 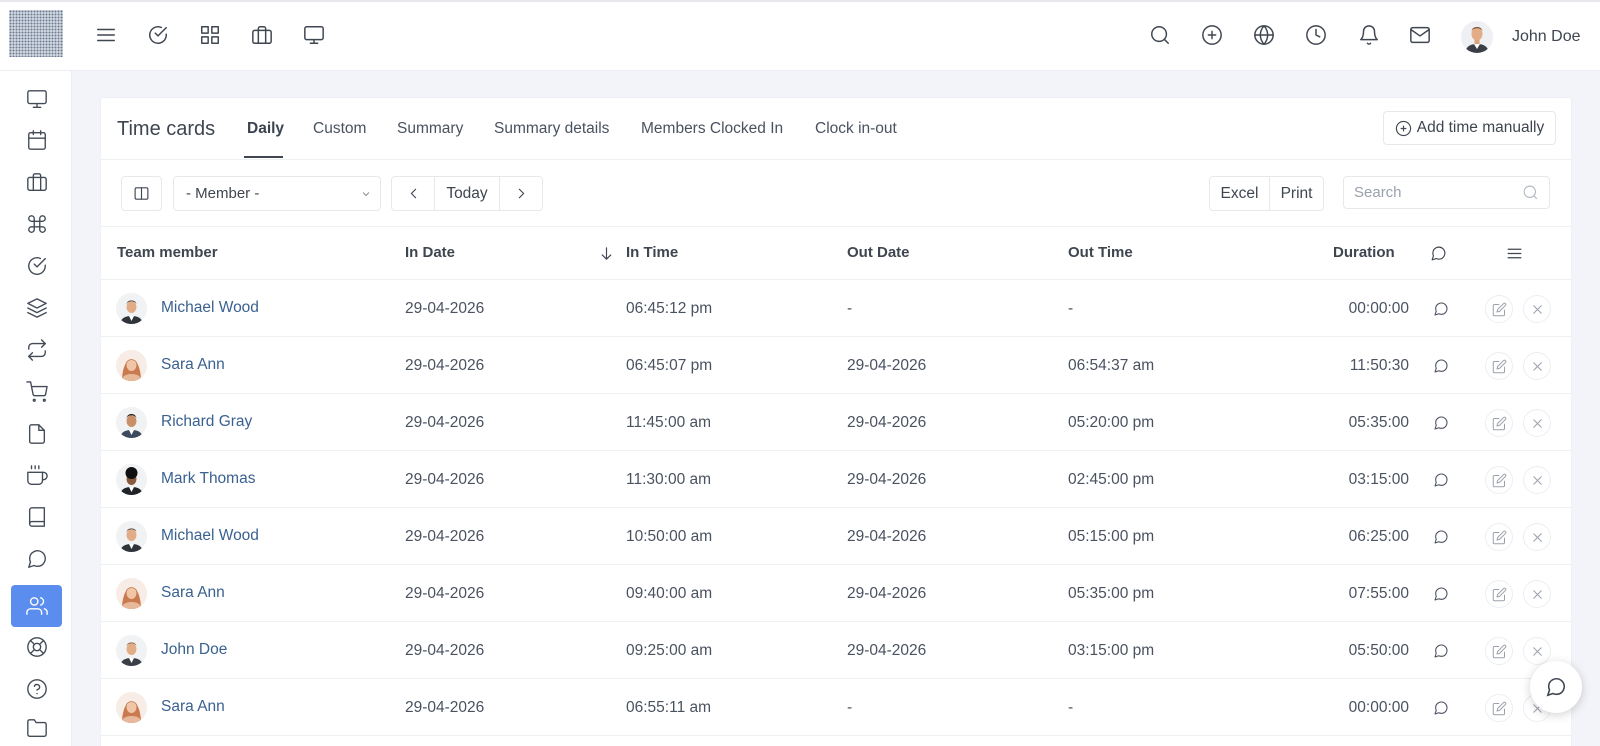 What do you see at coordinates (669, 479) in the screenshot?
I see `in-time-cell: 11:30:00 am` at bounding box center [669, 479].